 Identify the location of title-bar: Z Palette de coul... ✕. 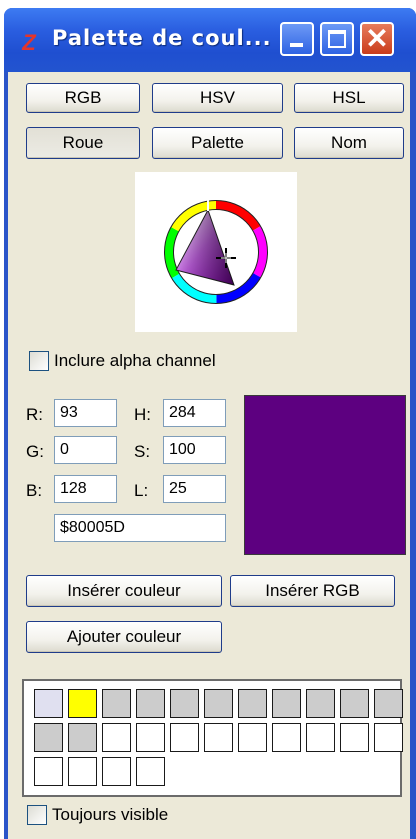
(210, 40).